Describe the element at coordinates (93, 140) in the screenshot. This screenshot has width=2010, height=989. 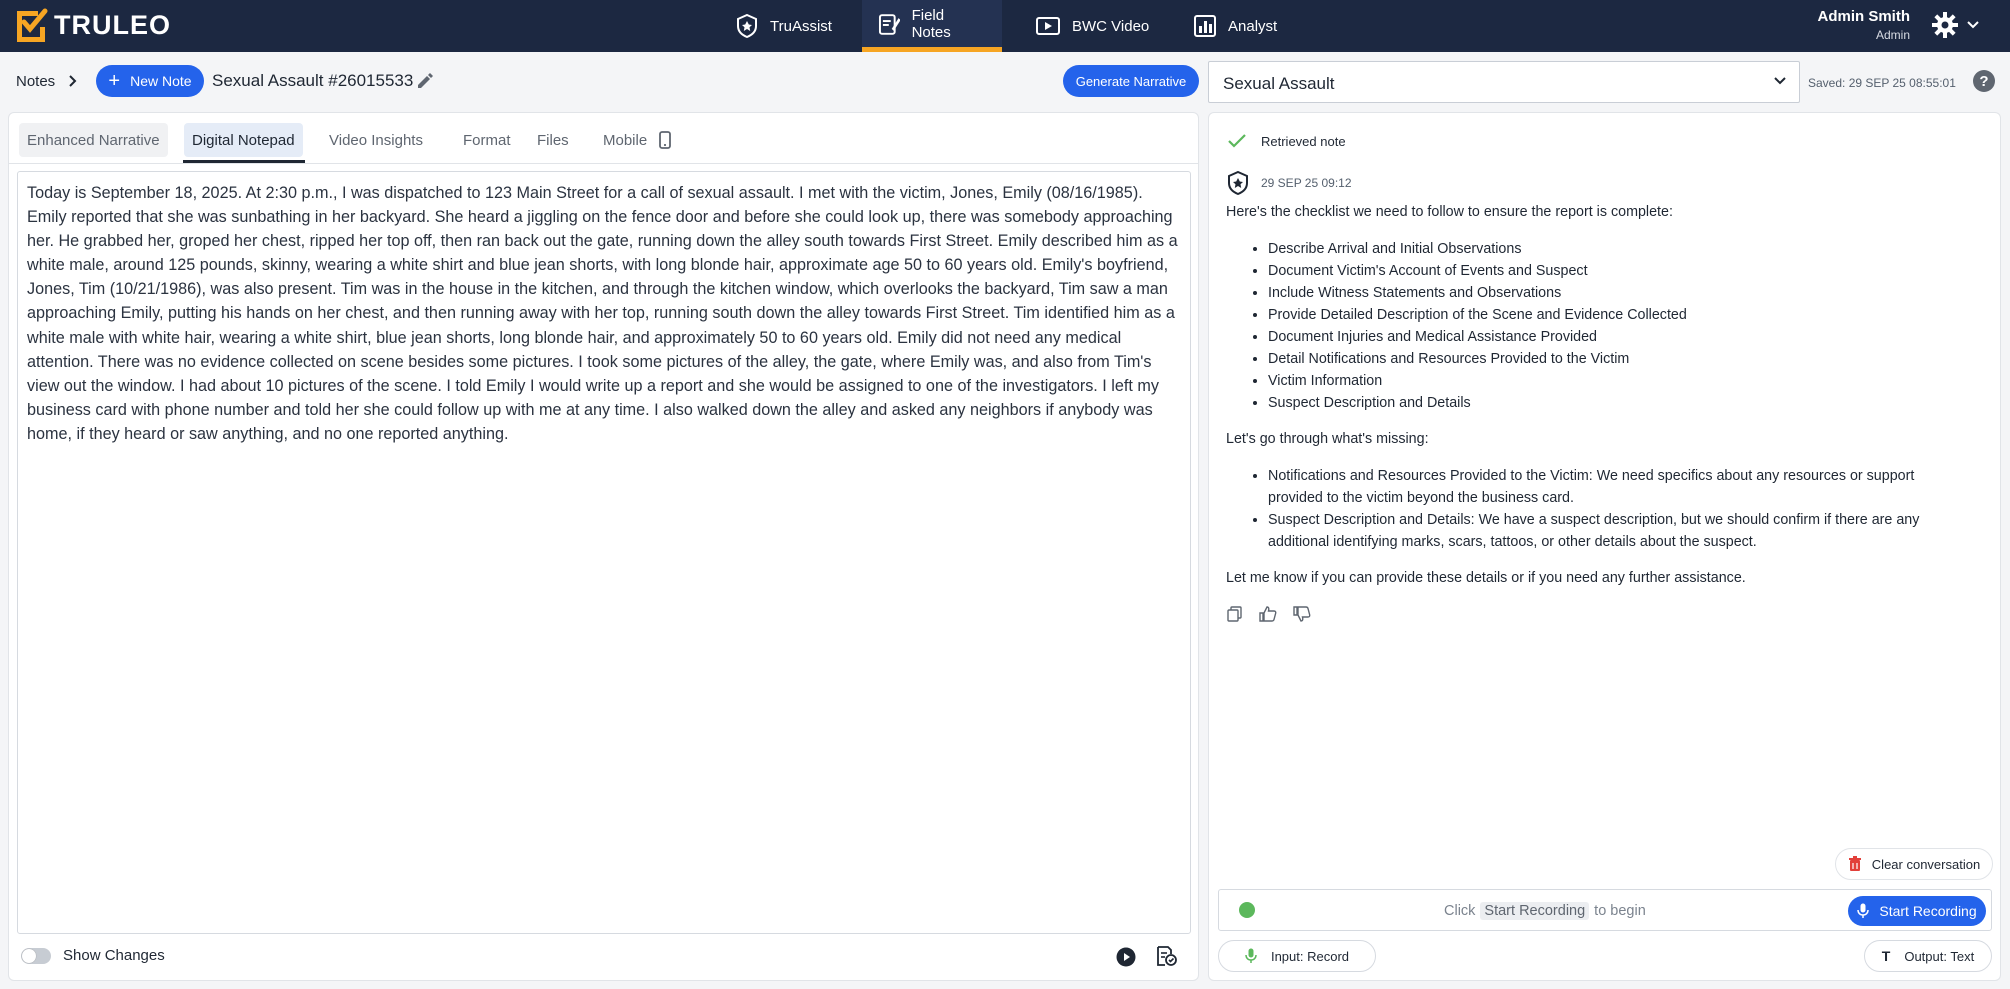
I see `tab-enhanced-narrative: Enhanced Narrative` at that location.